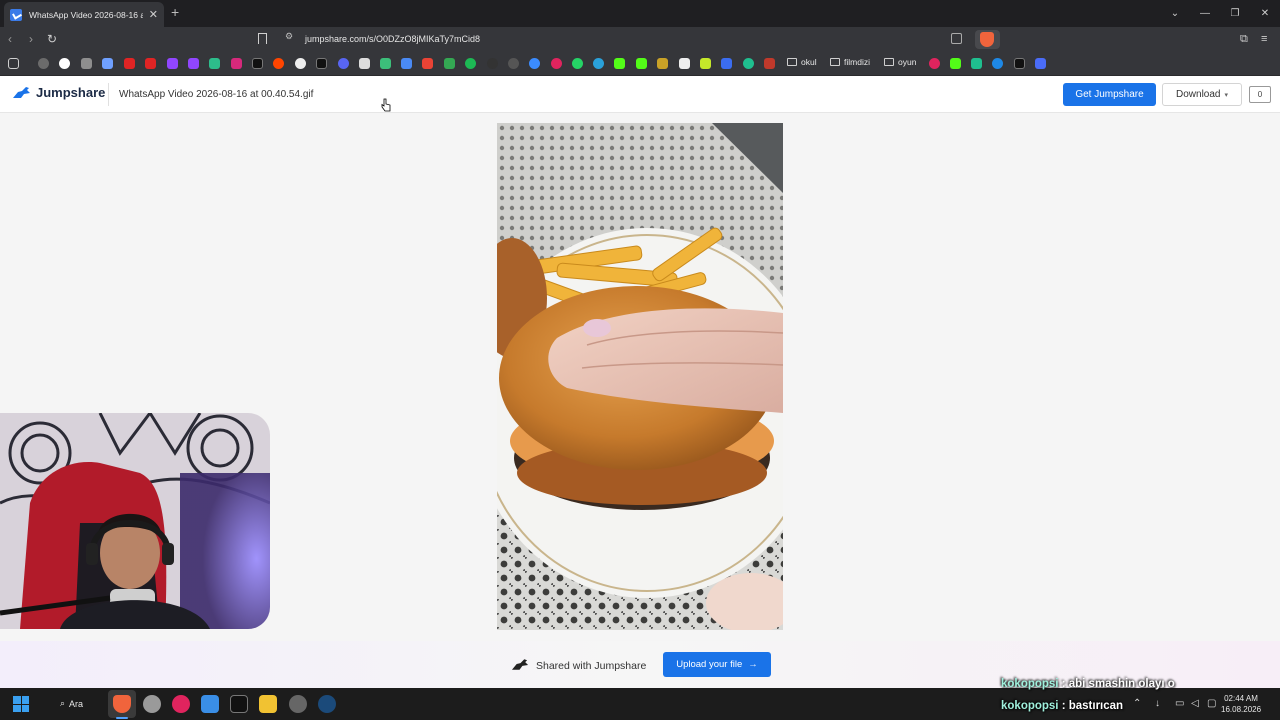 Image resolution: width=1280 pixels, height=720 pixels. Describe the element at coordinates (956, 38) in the screenshot. I see `translate-icon` at that location.